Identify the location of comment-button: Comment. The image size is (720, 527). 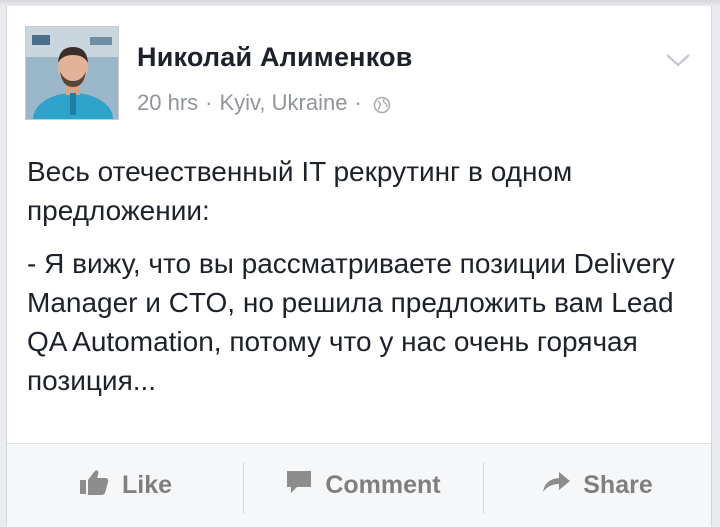
(363, 485).